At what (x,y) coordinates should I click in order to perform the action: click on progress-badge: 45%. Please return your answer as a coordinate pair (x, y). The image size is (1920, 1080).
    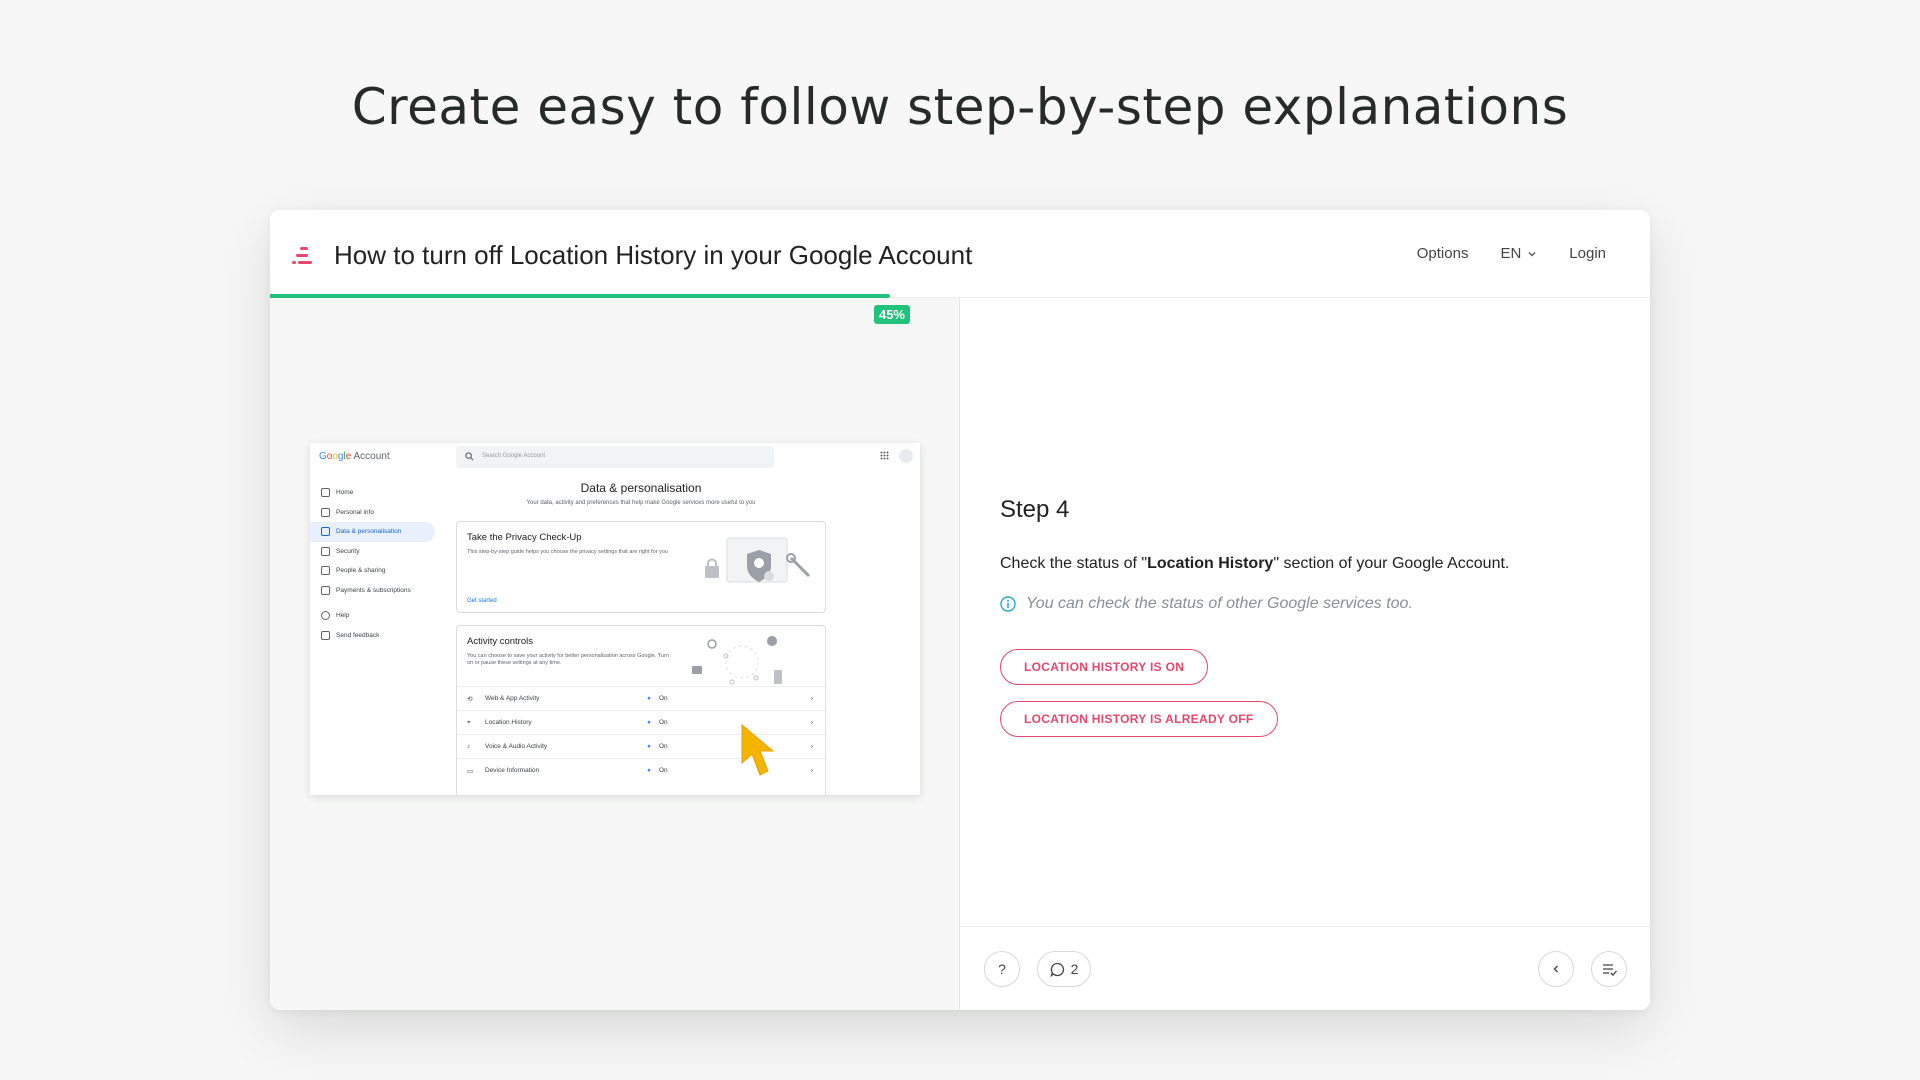
    Looking at the image, I should click on (891, 314).